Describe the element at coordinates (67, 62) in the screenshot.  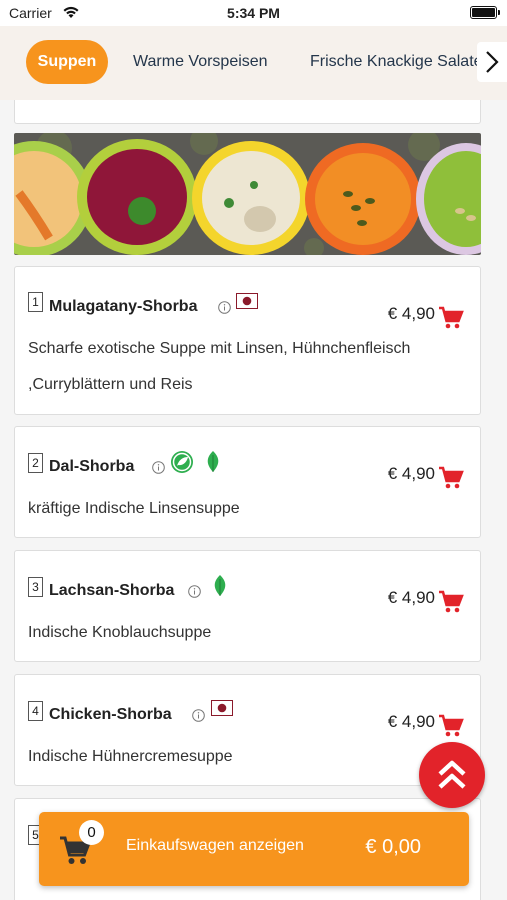
I see `tab-suppen: Suppen` at that location.